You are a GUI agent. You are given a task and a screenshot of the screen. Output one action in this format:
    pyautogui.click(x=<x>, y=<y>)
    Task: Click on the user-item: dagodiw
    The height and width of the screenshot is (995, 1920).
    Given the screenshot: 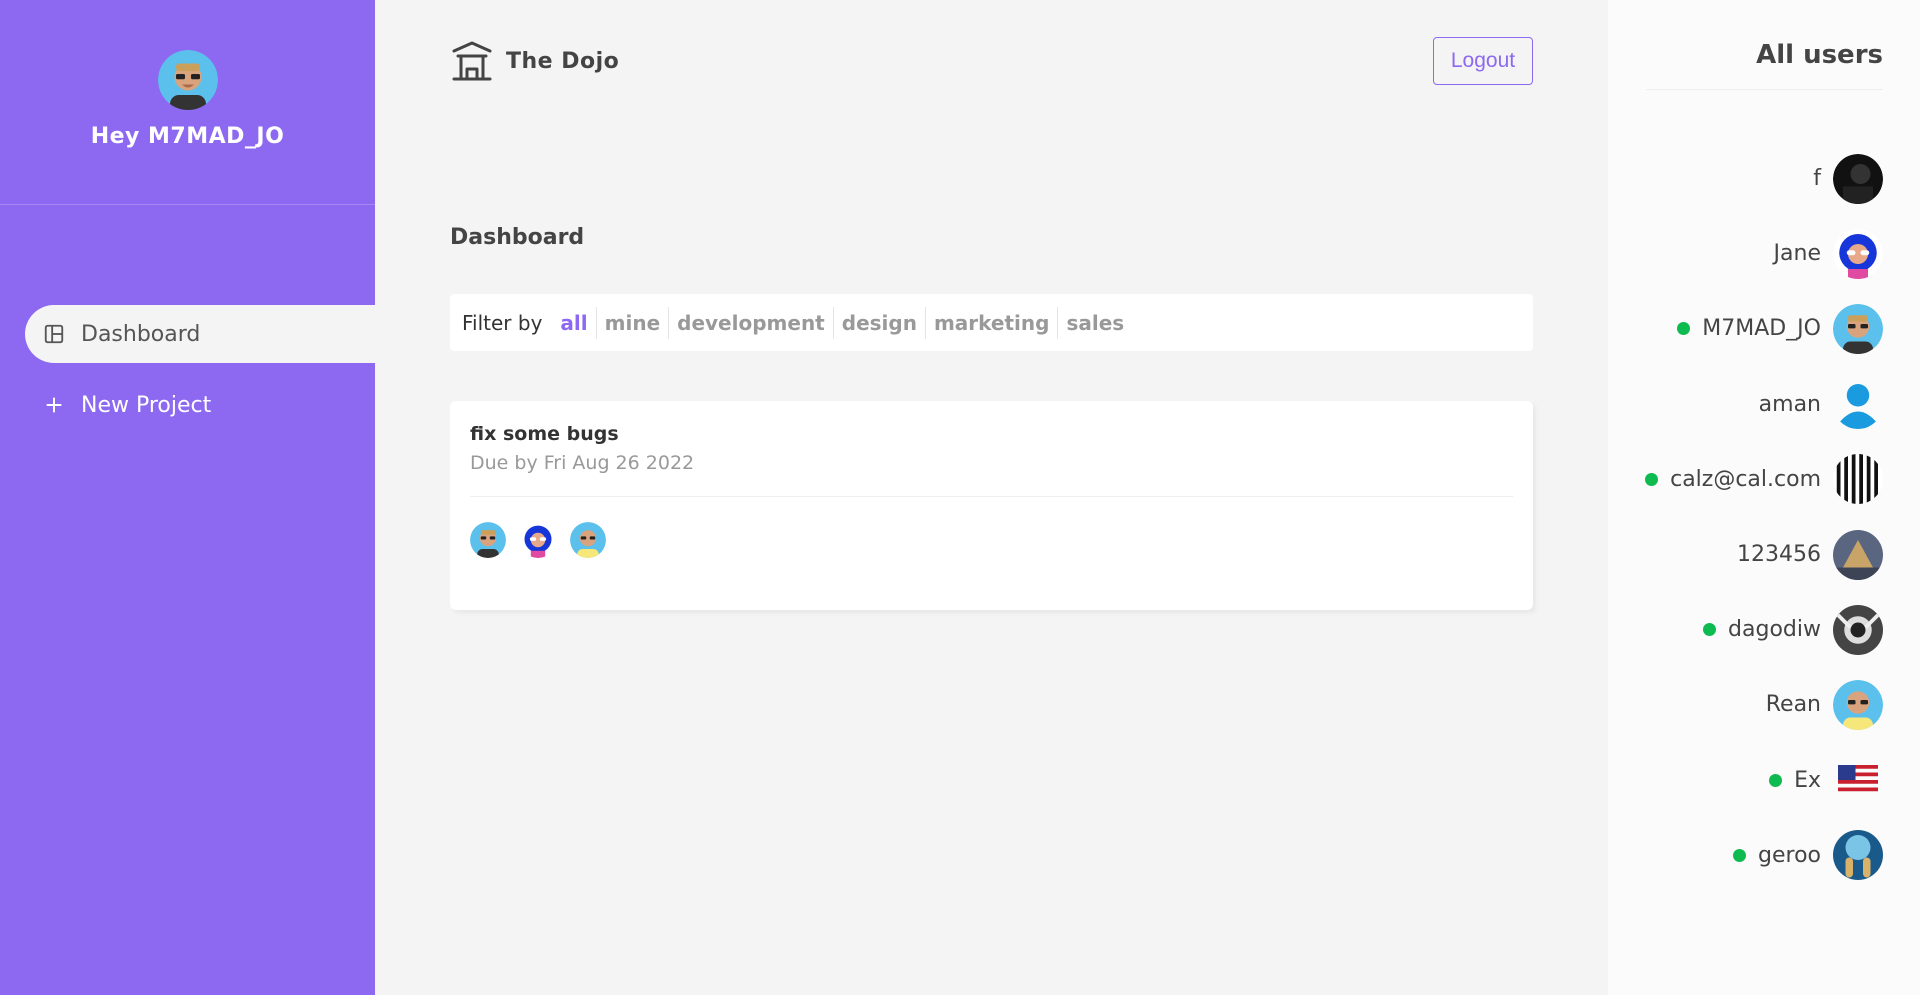 What is the action you would take?
    pyautogui.click(x=1745, y=629)
    